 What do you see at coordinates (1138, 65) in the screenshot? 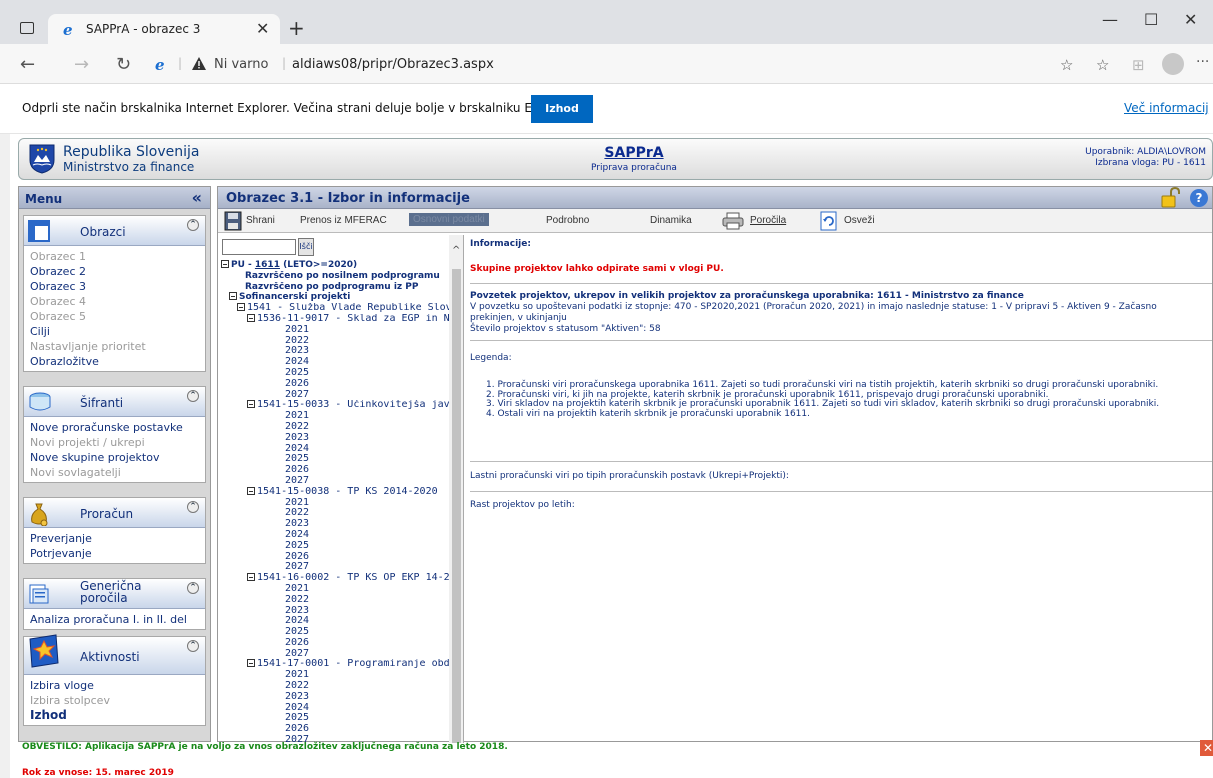
I see `collections-icon: ⊞` at bounding box center [1138, 65].